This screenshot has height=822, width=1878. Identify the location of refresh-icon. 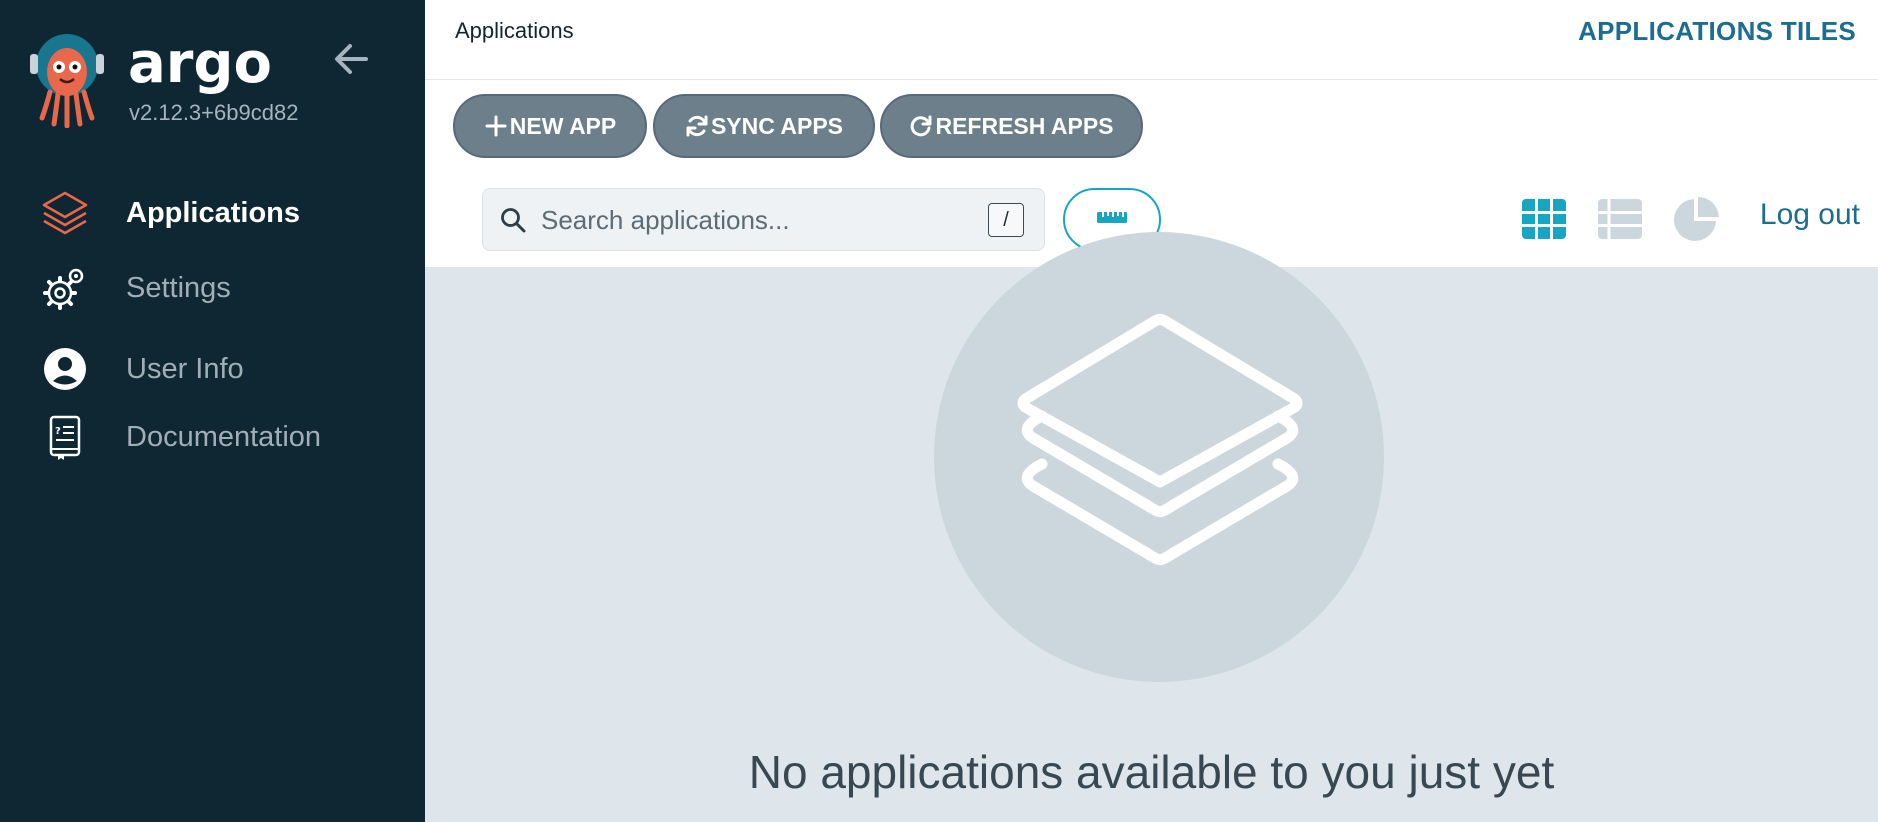
(921, 126).